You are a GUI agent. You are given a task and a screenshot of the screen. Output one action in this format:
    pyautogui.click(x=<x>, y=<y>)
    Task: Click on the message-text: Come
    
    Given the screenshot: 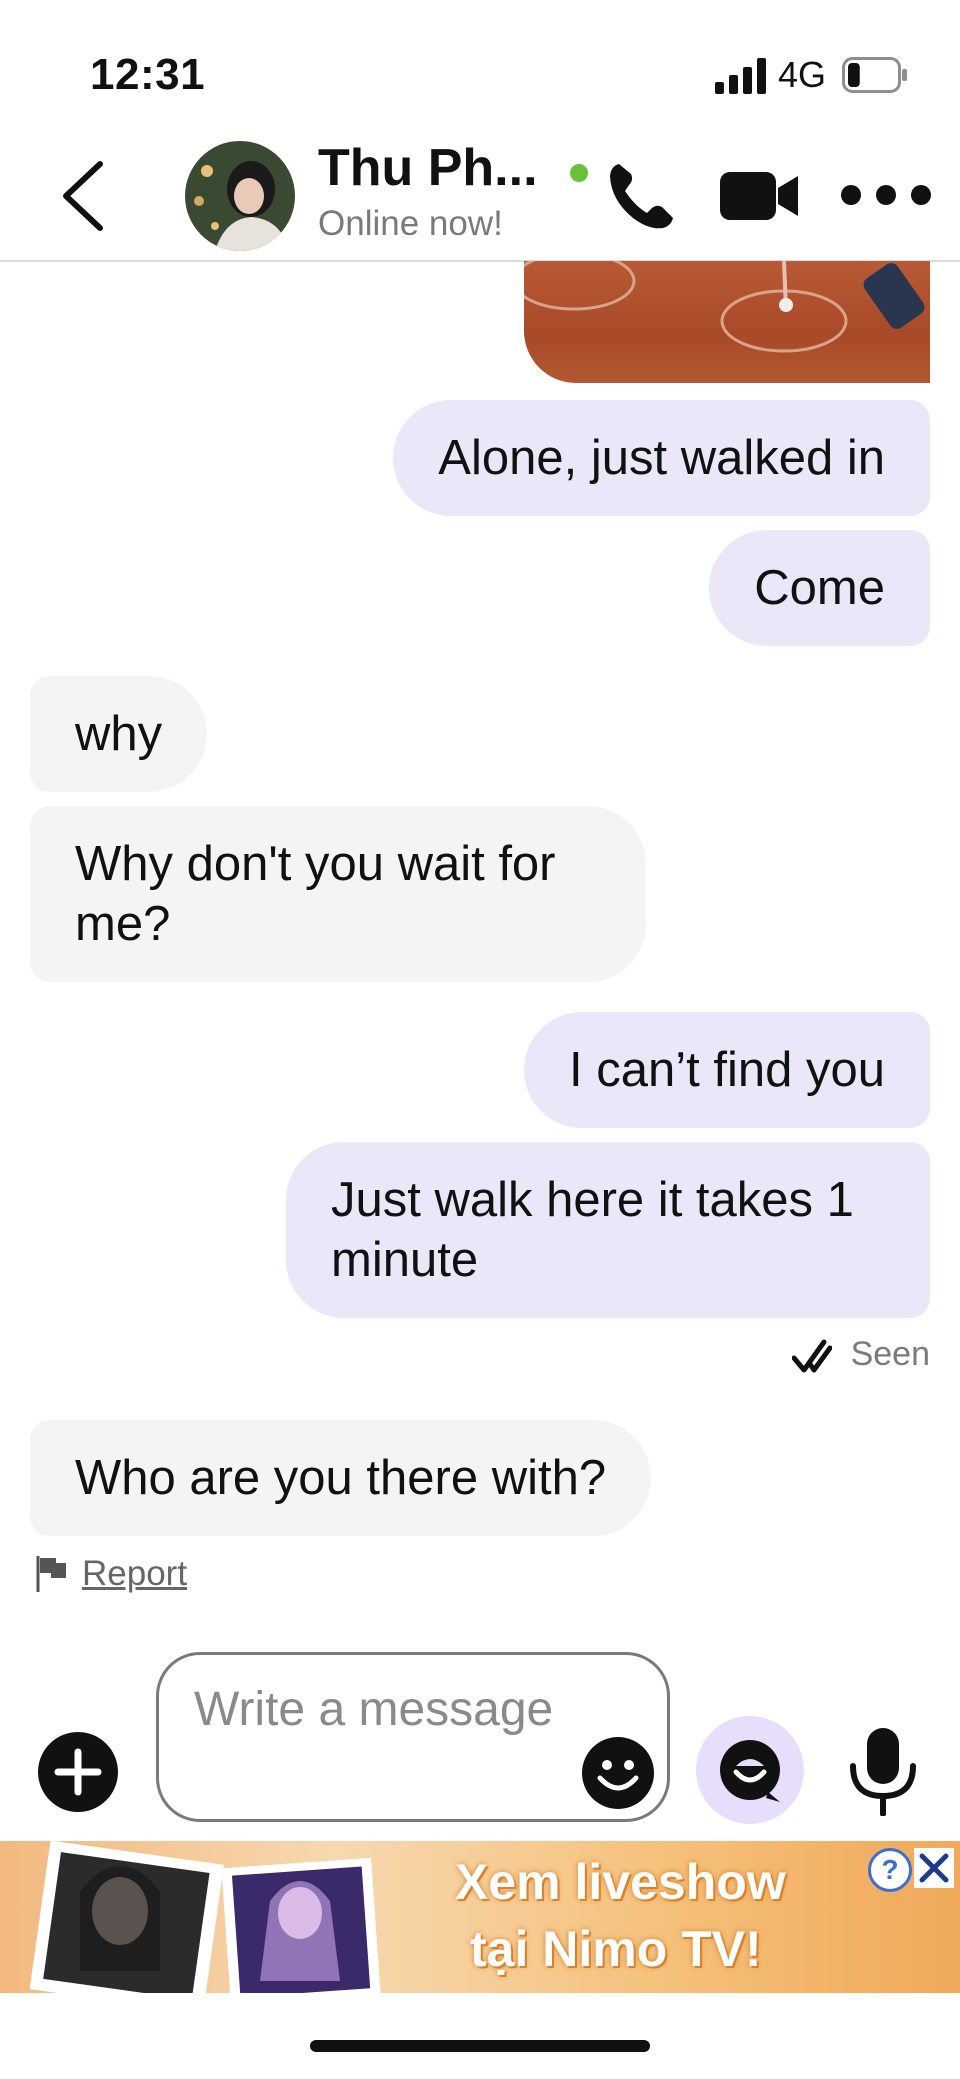 What is the action you would take?
    pyautogui.click(x=819, y=588)
    